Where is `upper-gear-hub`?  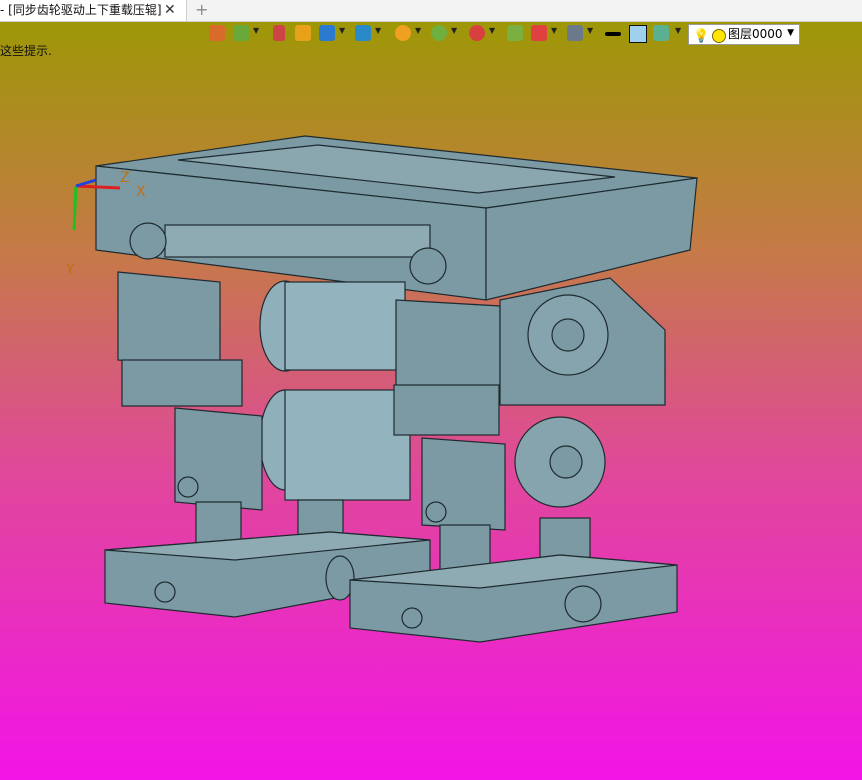 upper-gear-hub is located at coordinates (568, 335).